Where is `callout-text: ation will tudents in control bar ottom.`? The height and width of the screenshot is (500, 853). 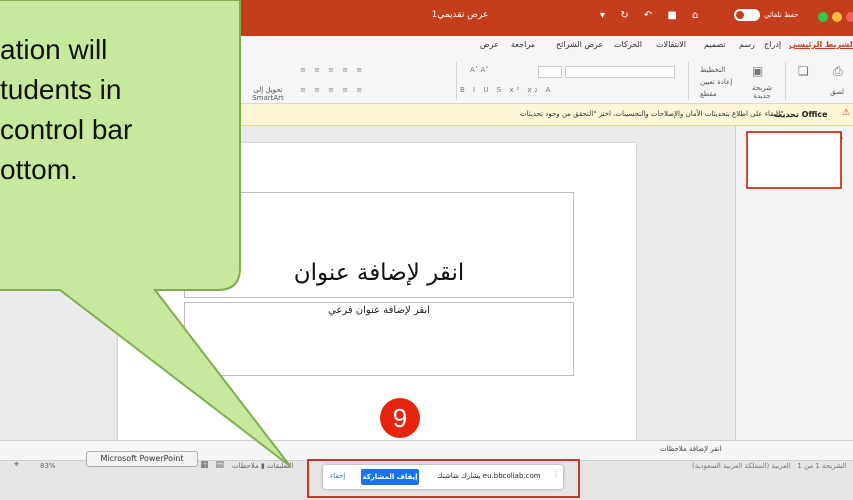
callout-text: ation will tudents in control bar ottom. is located at coordinates (116, 110).